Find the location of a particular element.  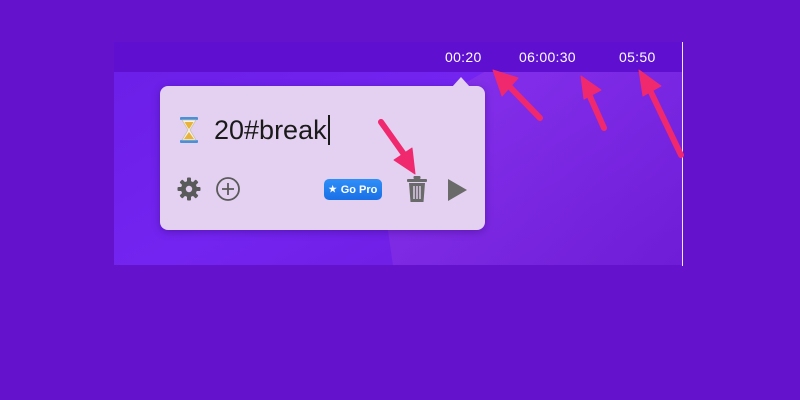

plus-circle-icon is located at coordinates (228, 189).